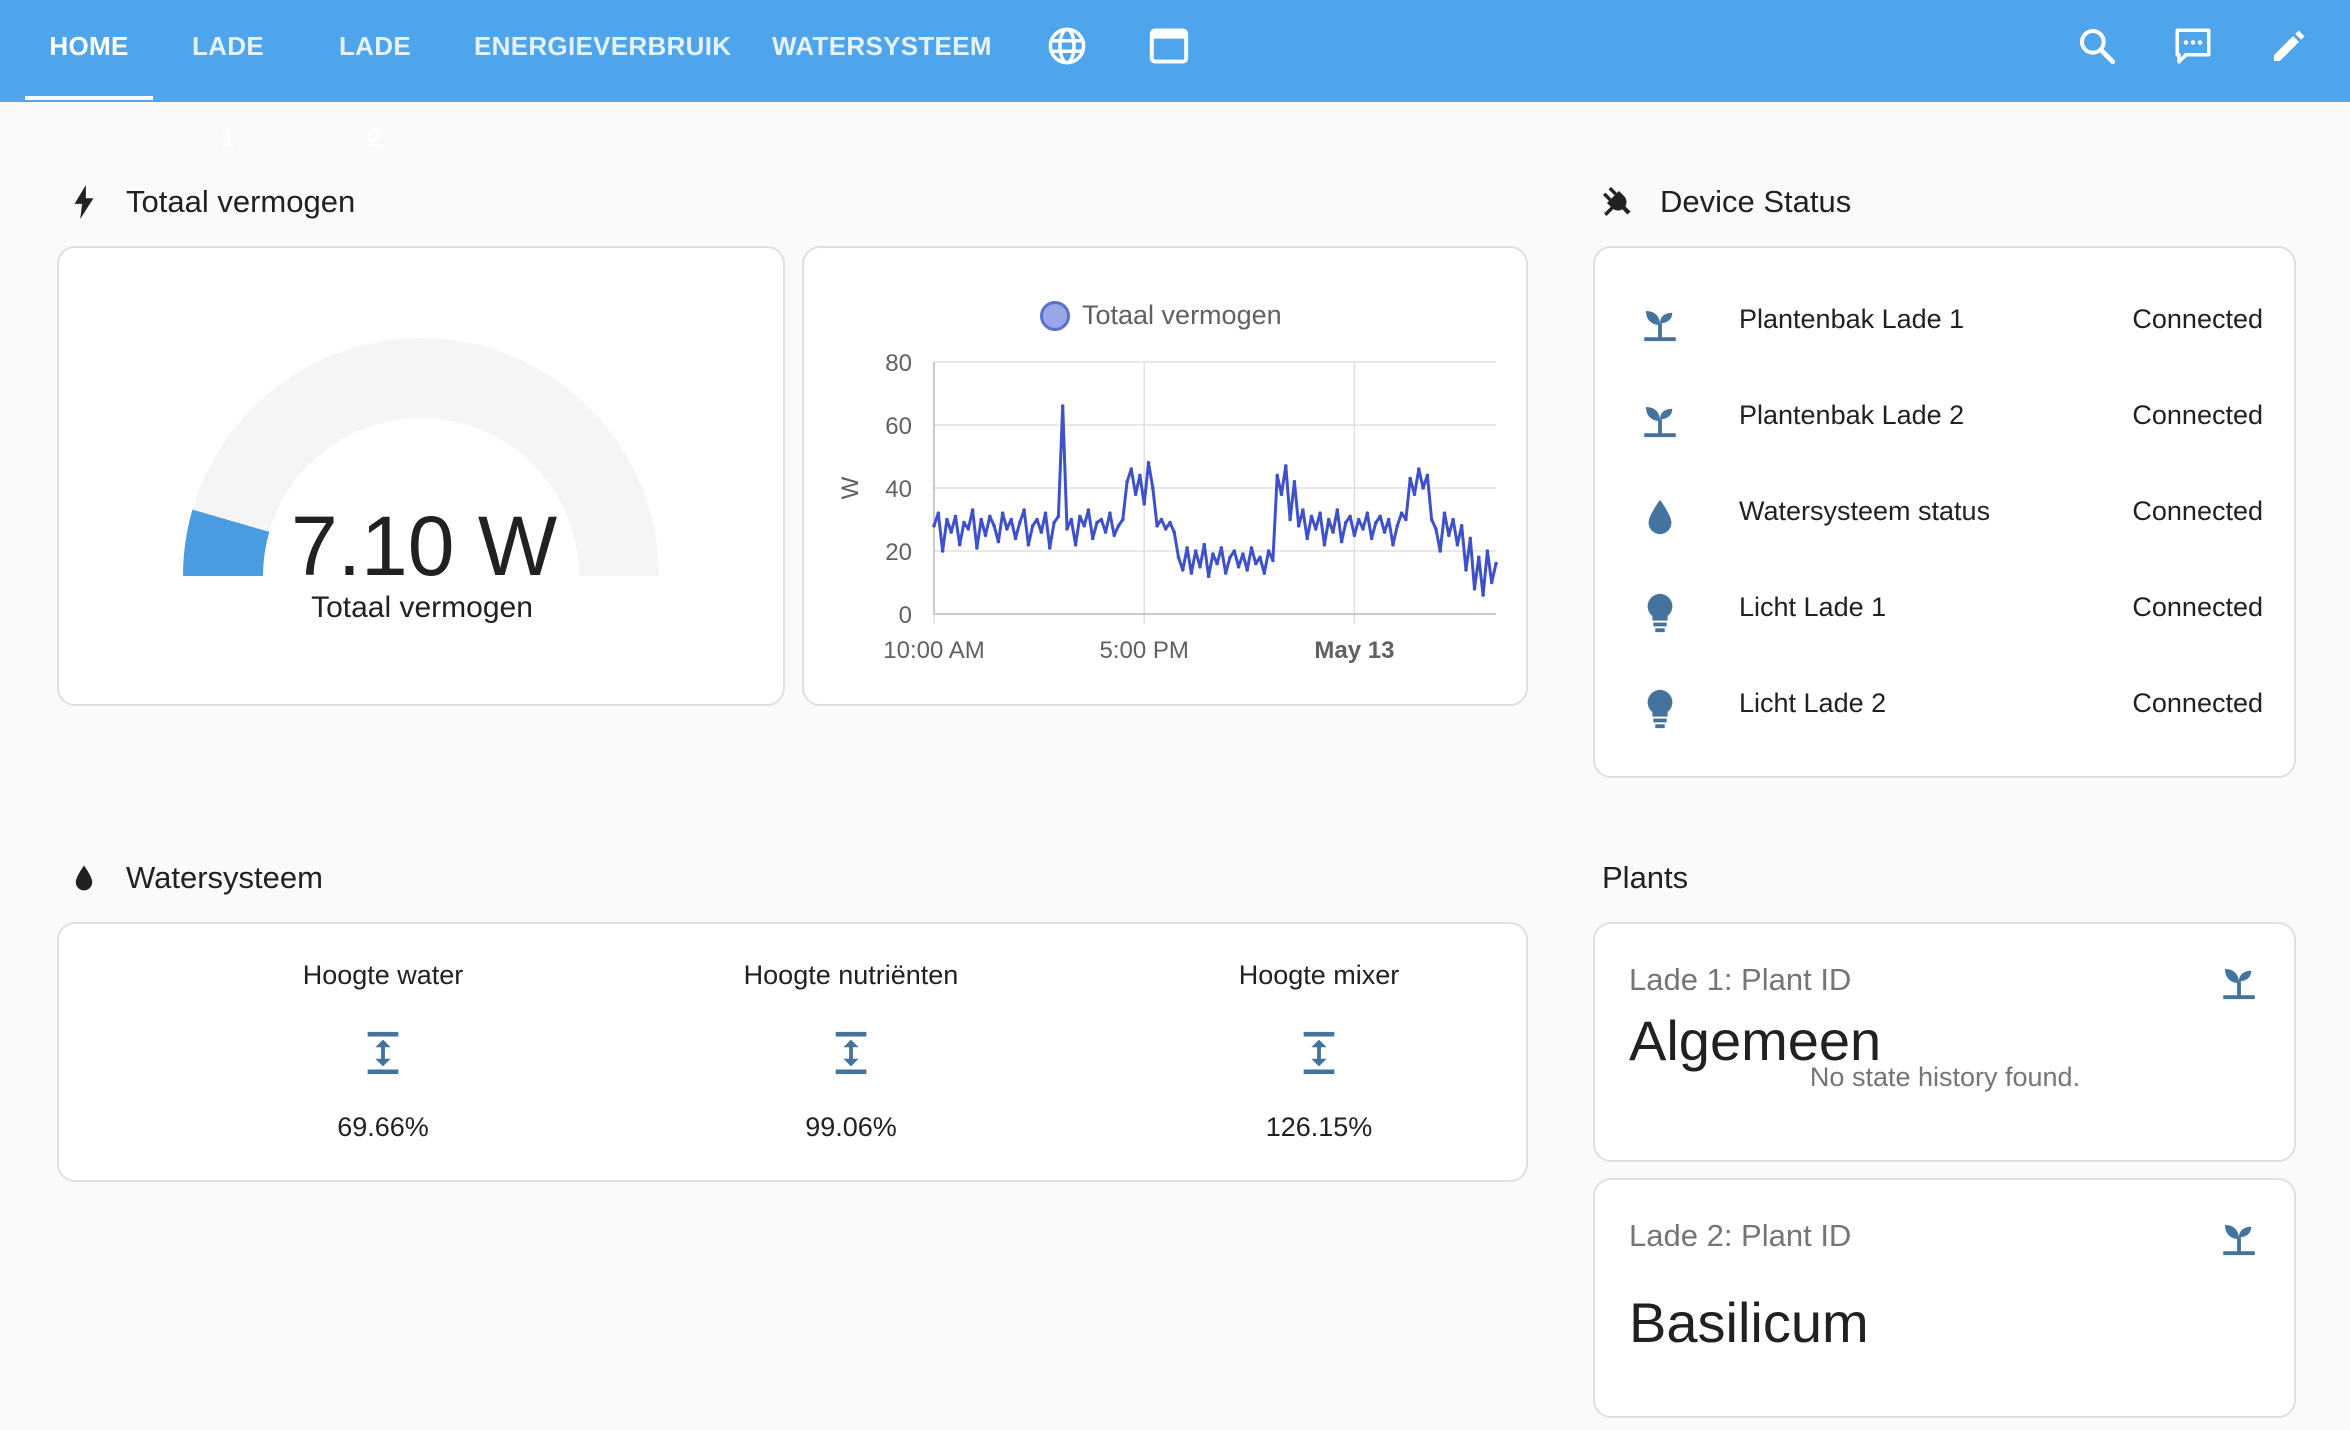 This screenshot has width=2350, height=1430. I want to click on lightbulb-icon, so click(1660, 613).